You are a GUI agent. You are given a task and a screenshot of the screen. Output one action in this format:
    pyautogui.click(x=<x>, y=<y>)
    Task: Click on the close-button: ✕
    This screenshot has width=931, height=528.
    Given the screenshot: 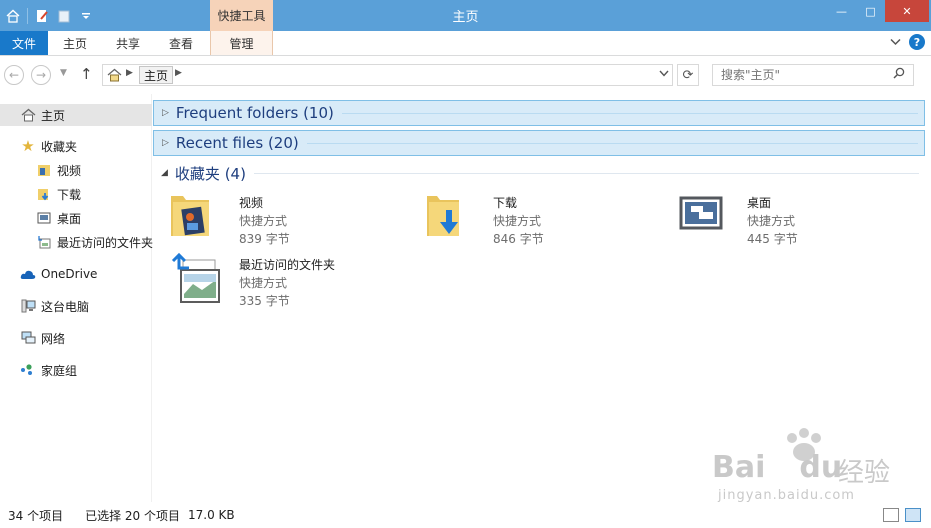 What is the action you would take?
    pyautogui.click(x=907, y=11)
    